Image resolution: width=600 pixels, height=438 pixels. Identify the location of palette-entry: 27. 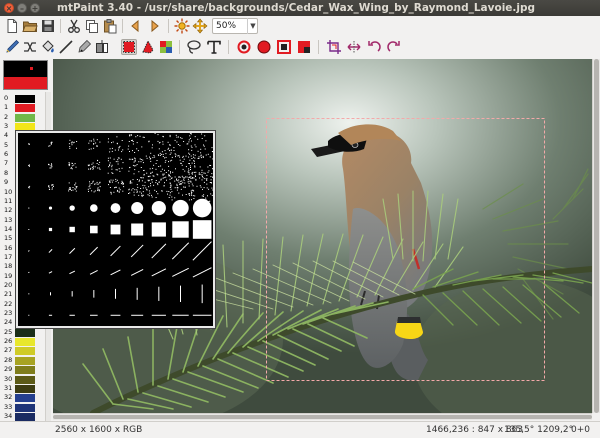
(25, 351).